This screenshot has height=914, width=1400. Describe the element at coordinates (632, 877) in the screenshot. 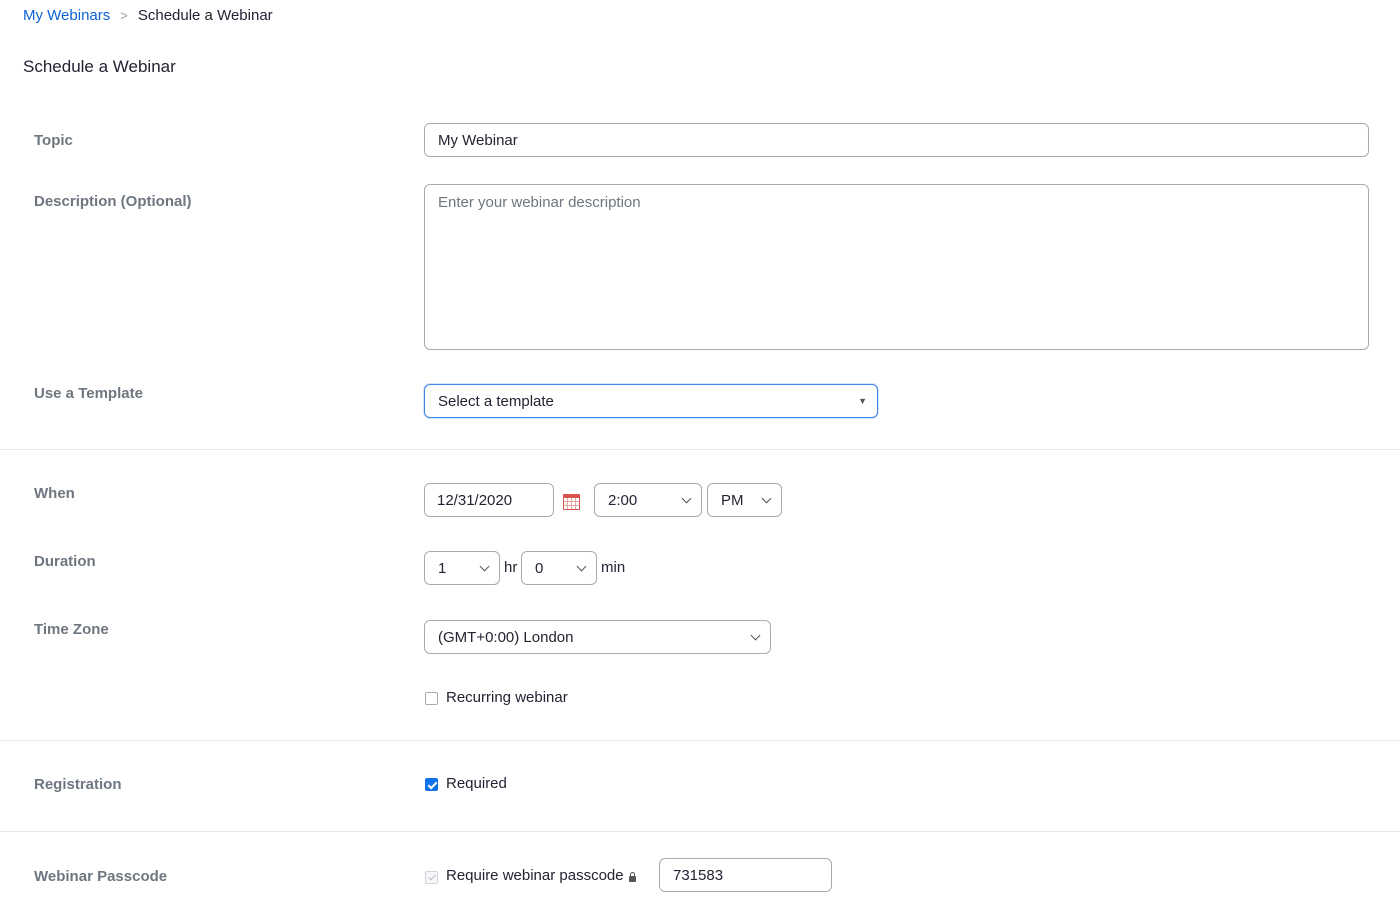

I see `lock-icon` at that location.